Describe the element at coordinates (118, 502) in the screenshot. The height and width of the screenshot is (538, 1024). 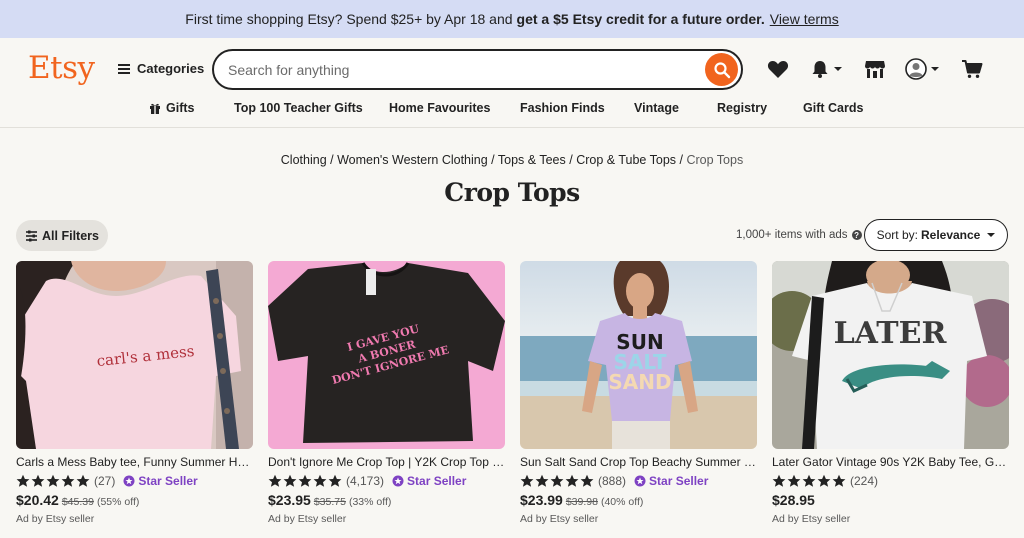
I see `discount: (55% off)` at that location.